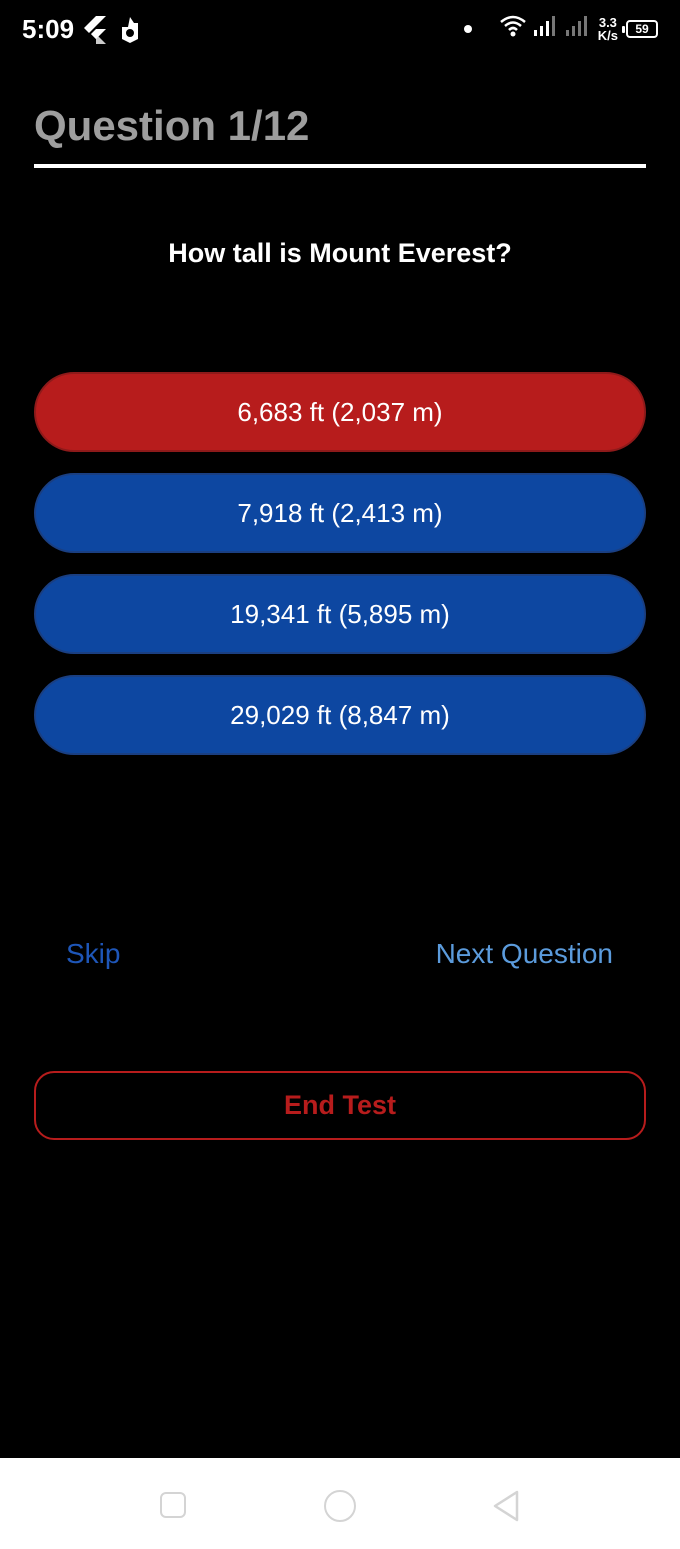 The height and width of the screenshot is (1549, 680). Describe the element at coordinates (340, 1105) in the screenshot. I see `end-test-button: End Test` at that location.